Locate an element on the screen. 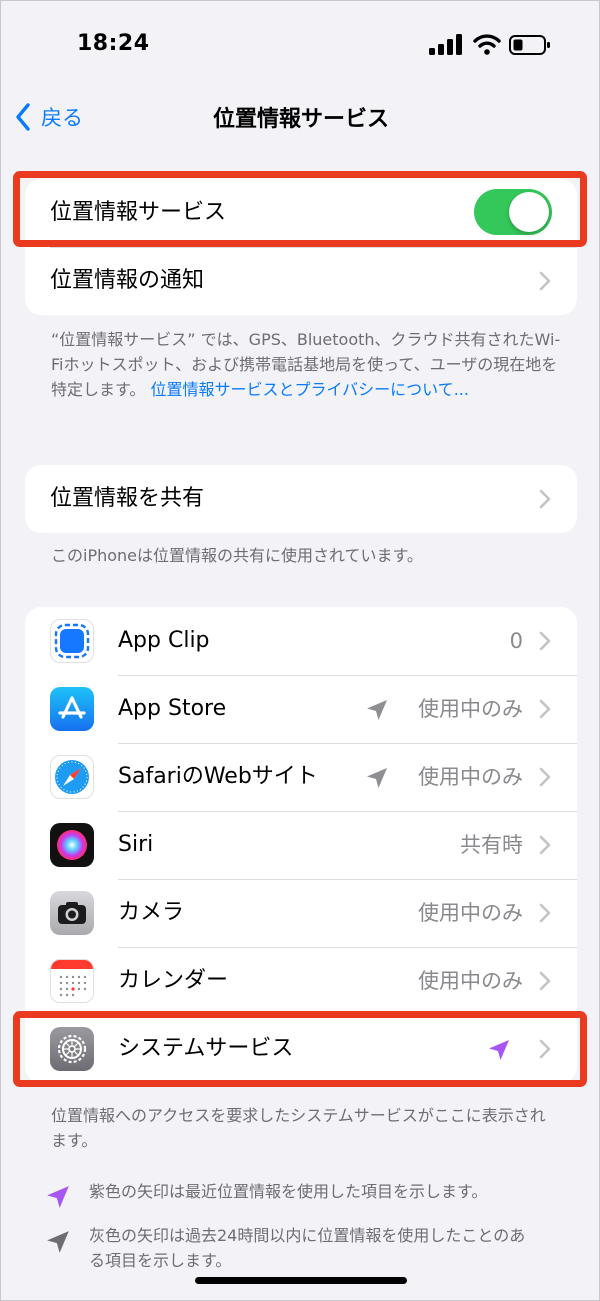  siri-icon is located at coordinates (72, 845).